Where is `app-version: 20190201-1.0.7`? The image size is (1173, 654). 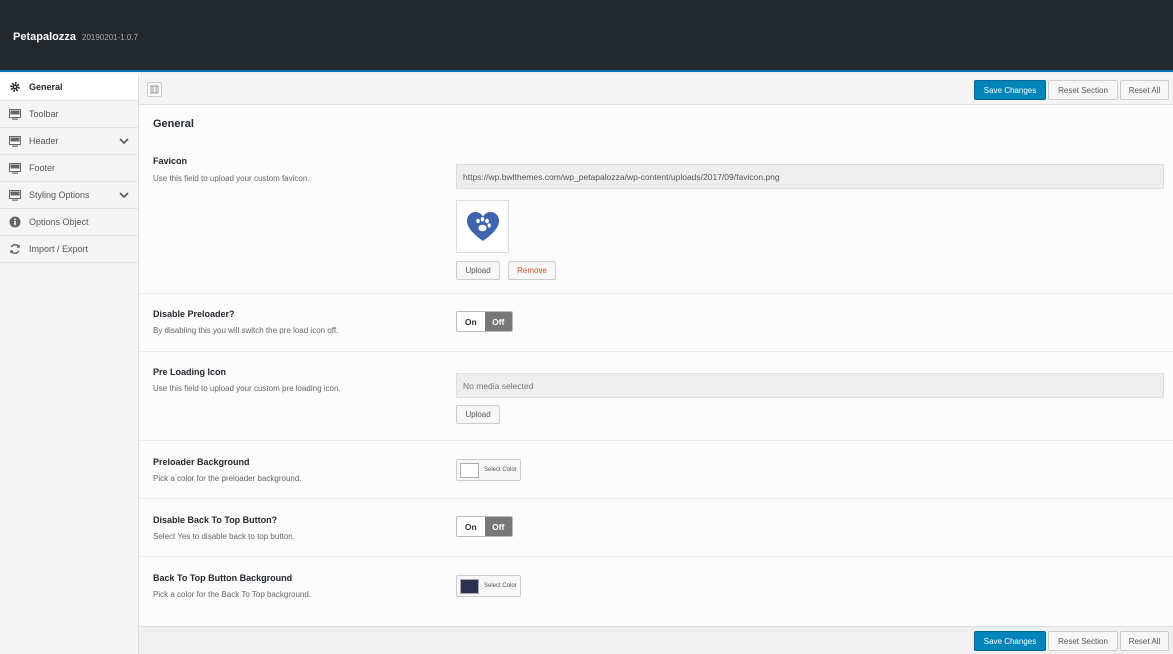 app-version: 20190201-1.0.7 is located at coordinates (110, 37).